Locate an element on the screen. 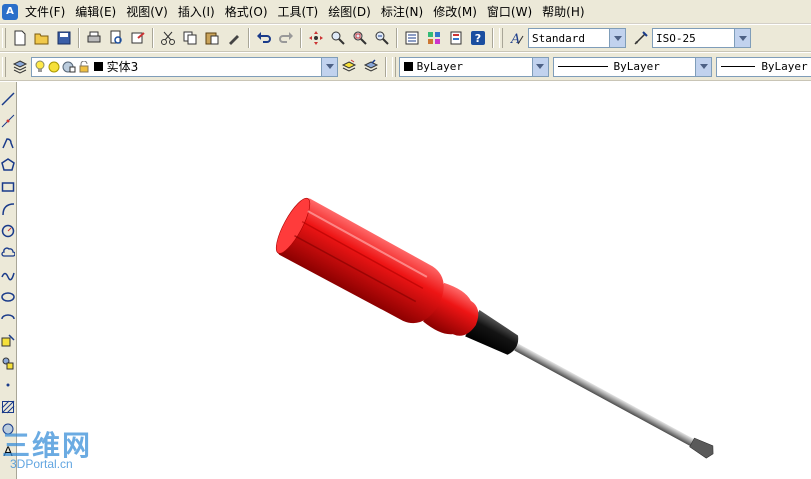 Image resolution: width=811 pixels, height=479 pixels. dimension-style-select: ISO-25 is located at coordinates (701, 38).